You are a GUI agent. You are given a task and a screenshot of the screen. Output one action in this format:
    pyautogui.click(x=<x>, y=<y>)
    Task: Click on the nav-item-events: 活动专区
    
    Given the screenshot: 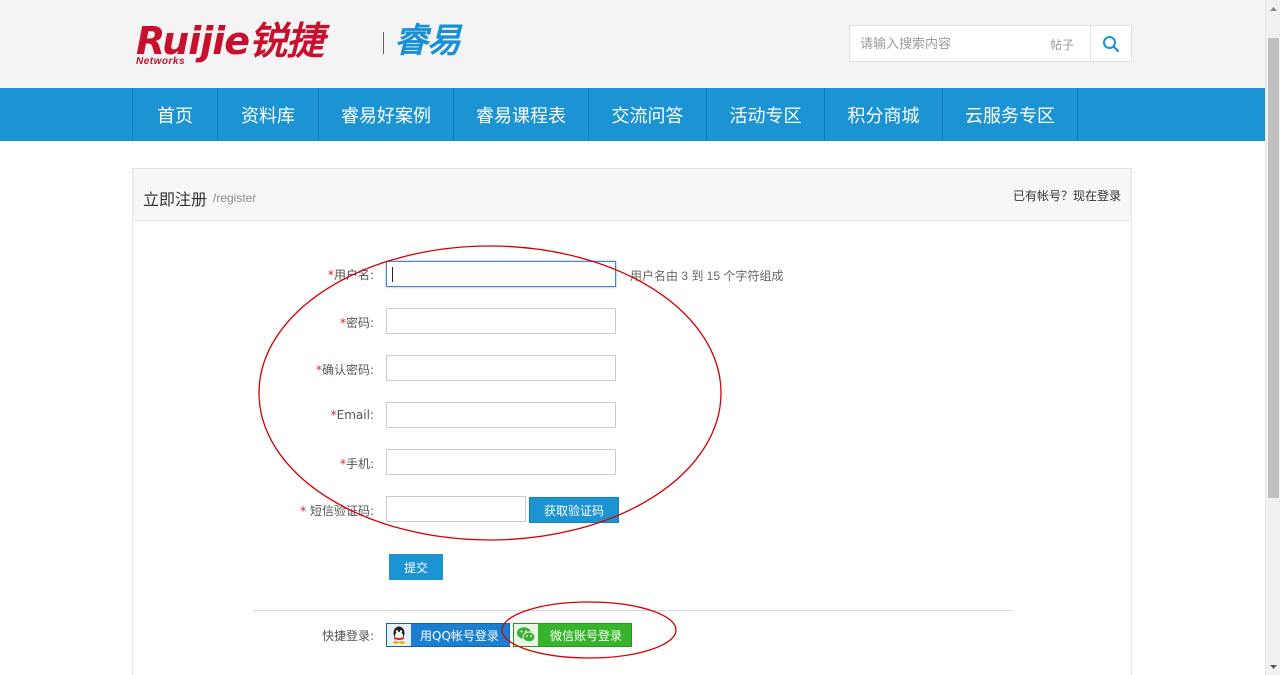 What is the action you would take?
    pyautogui.click(x=766, y=114)
    